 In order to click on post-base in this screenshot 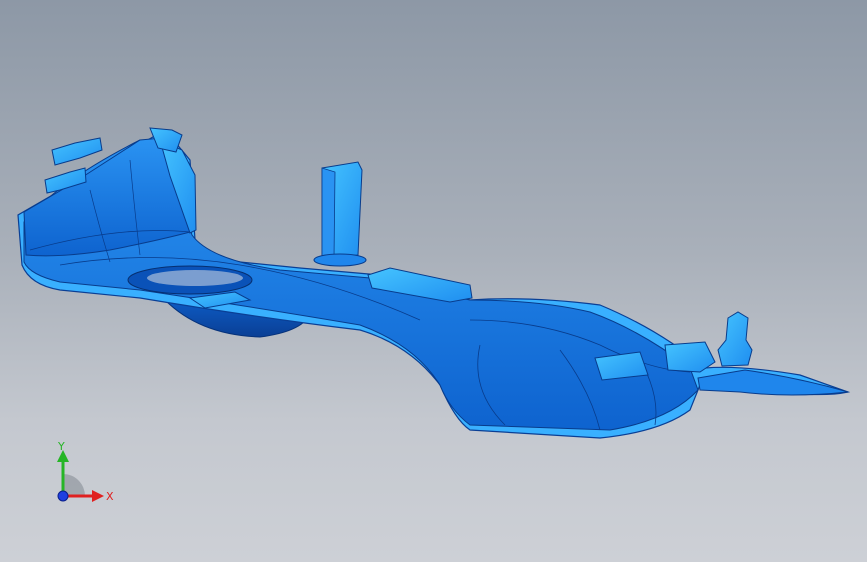, I will do `click(340, 260)`.